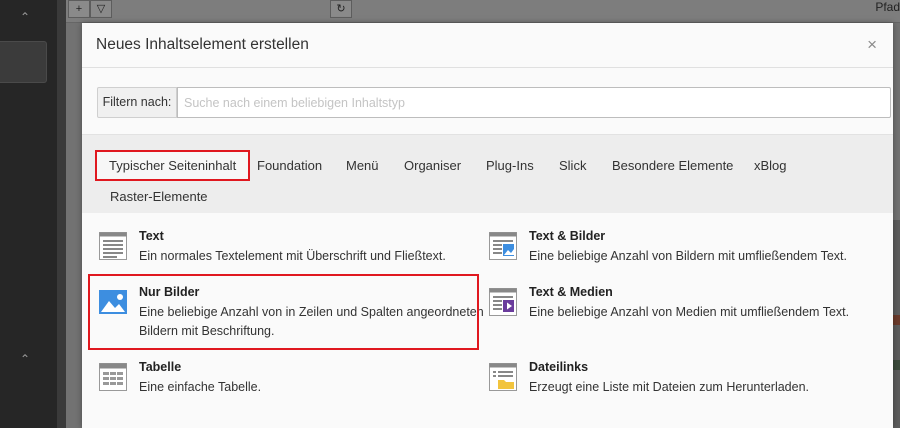  What do you see at coordinates (872, 45) in the screenshot?
I see `close-icon: ×` at bounding box center [872, 45].